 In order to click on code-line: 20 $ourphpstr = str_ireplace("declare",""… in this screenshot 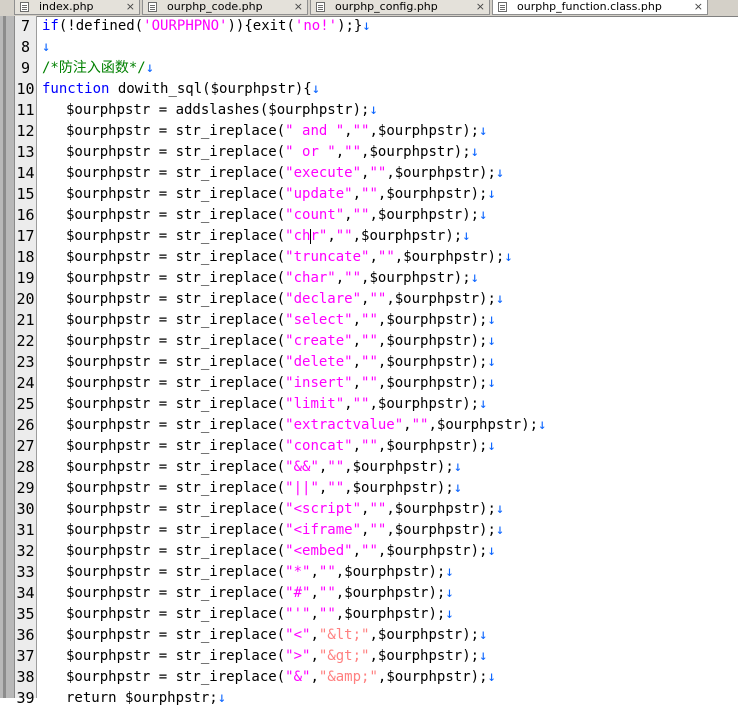, I will do `click(369, 299)`.